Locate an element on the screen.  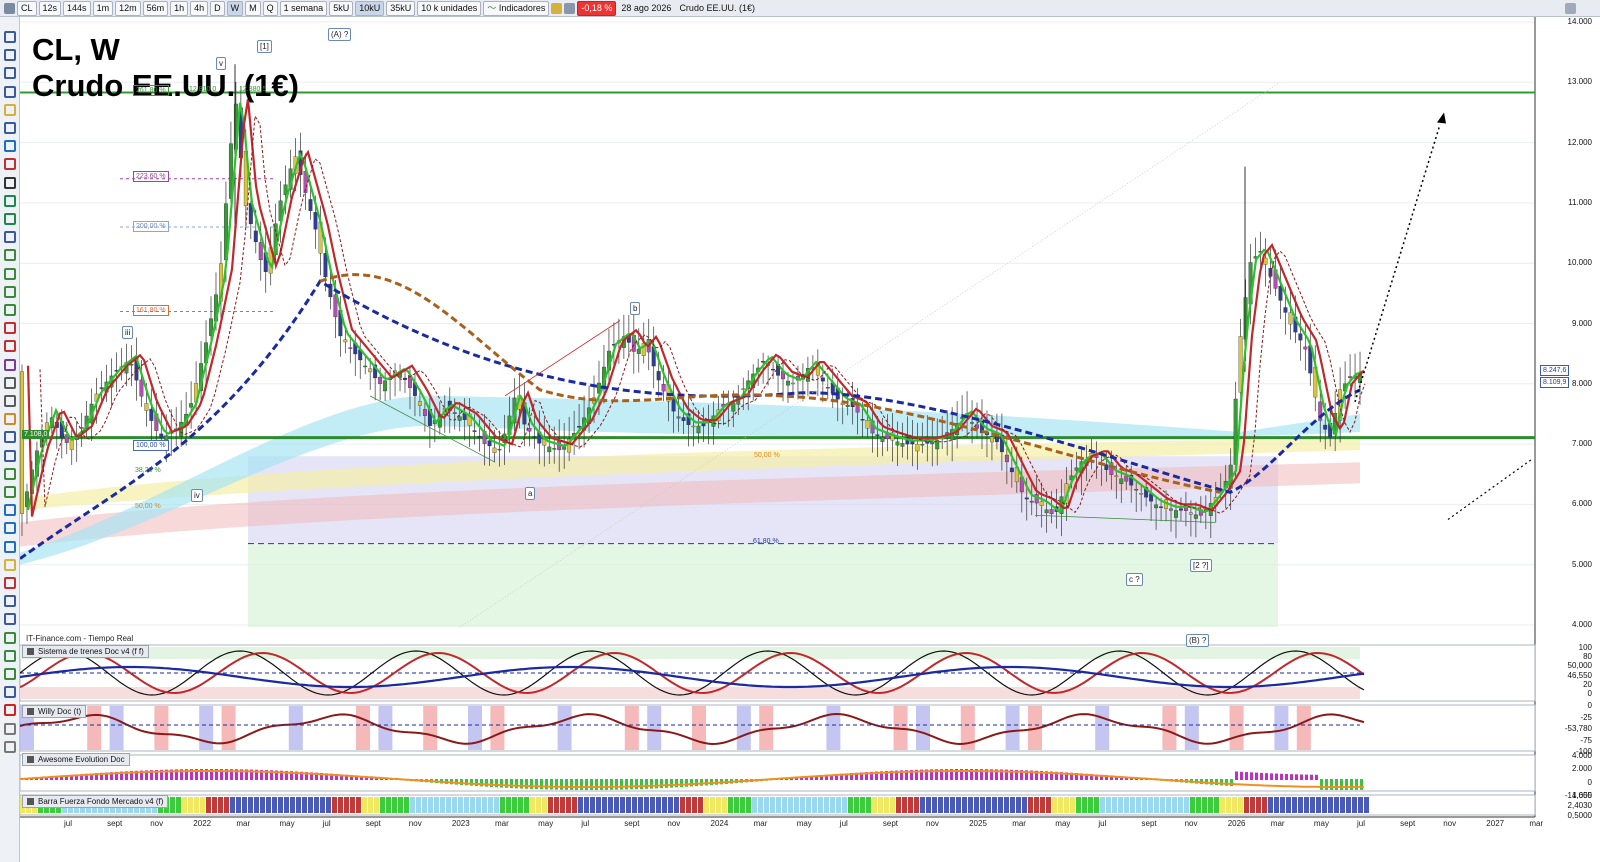
price-axis-label: 10.000 is located at coordinates (1579, 263).